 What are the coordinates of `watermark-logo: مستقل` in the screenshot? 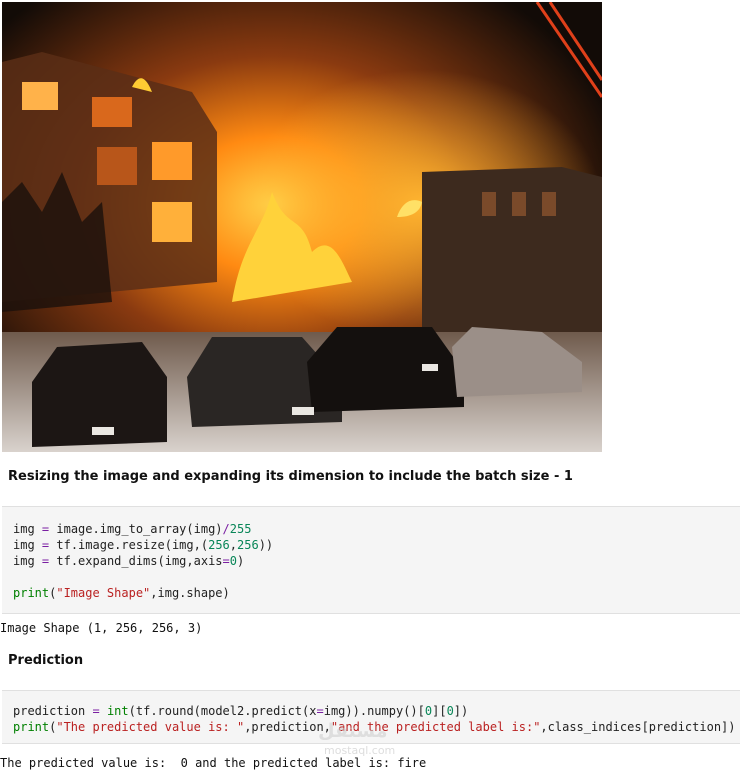 It's located at (353, 731).